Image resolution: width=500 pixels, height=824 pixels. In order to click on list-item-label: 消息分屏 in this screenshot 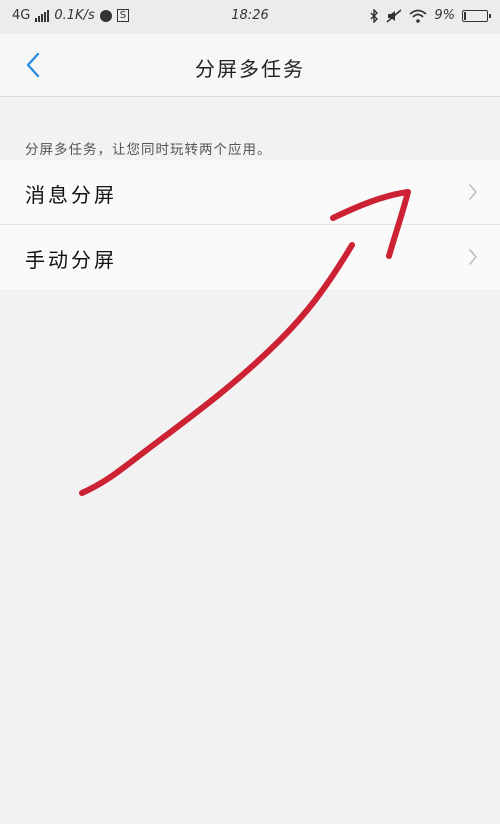, I will do `click(71, 195)`.